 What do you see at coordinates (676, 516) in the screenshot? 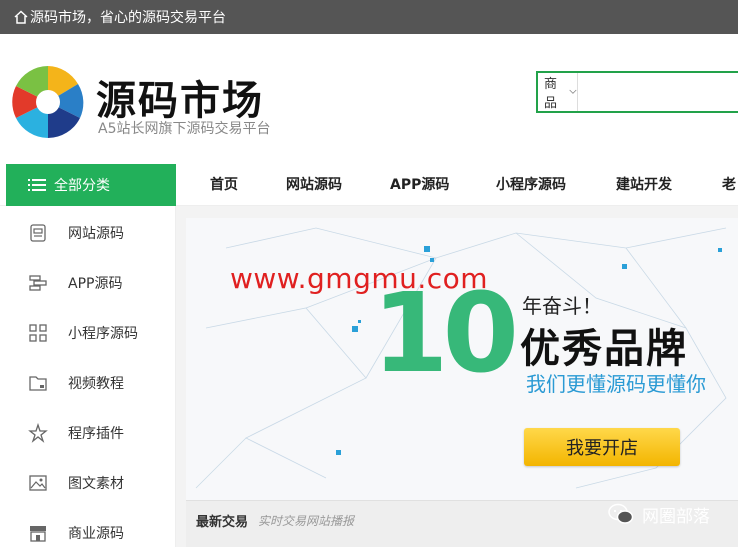
I see `watermark-badge-text: 网圈部落` at bounding box center [676, 516].